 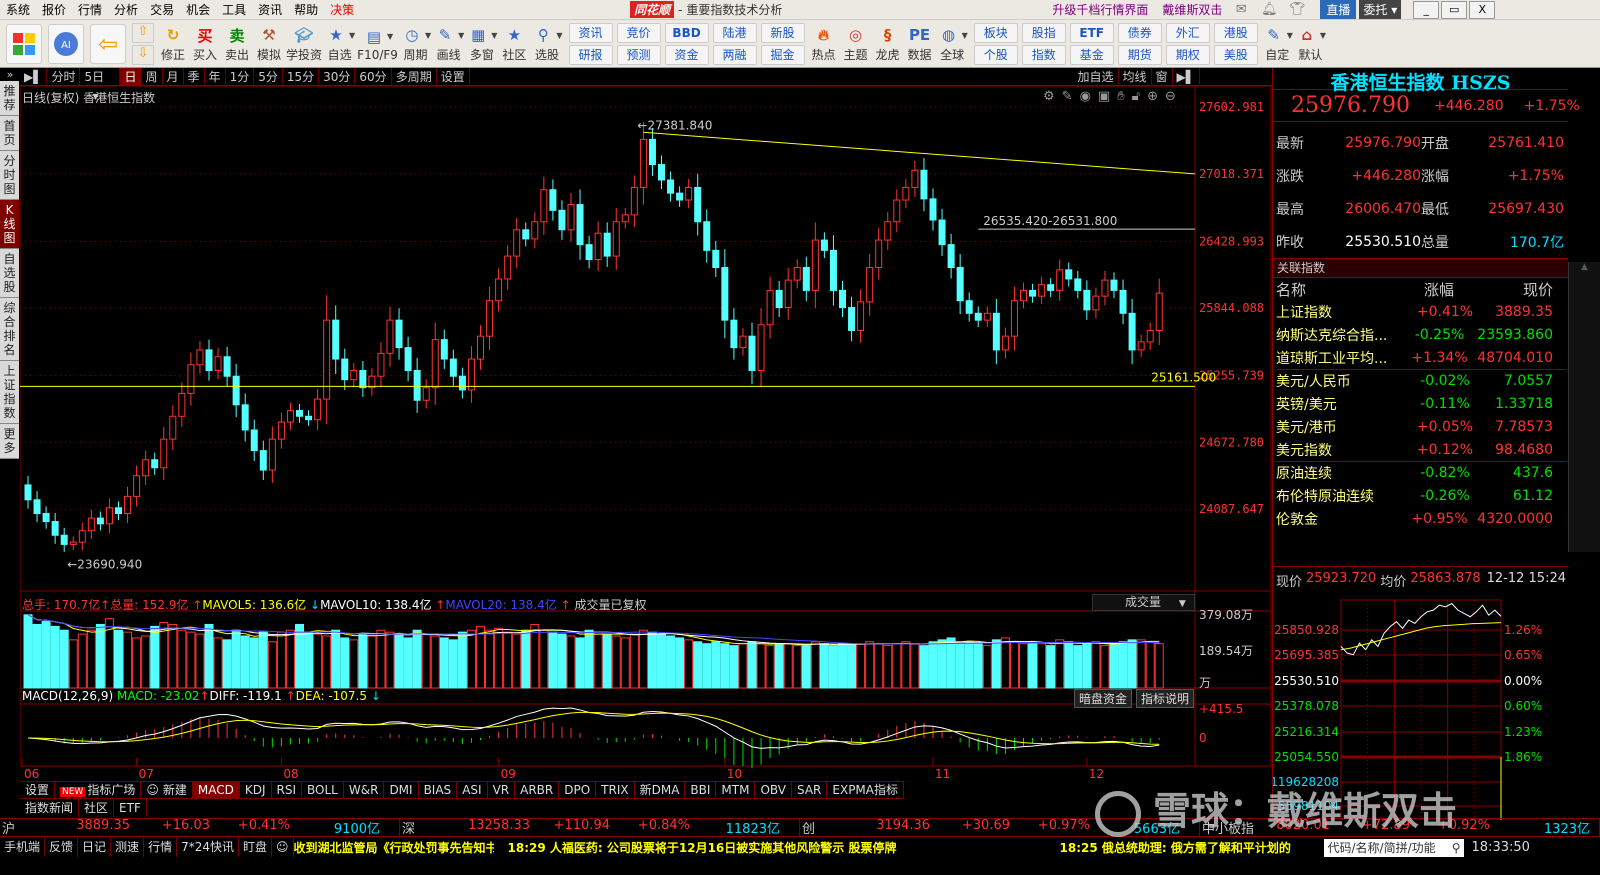 What do you see at coordinates (62, 847) in the screenshot?
I see `status-button: 反馈` at bounding box center [62, 847].